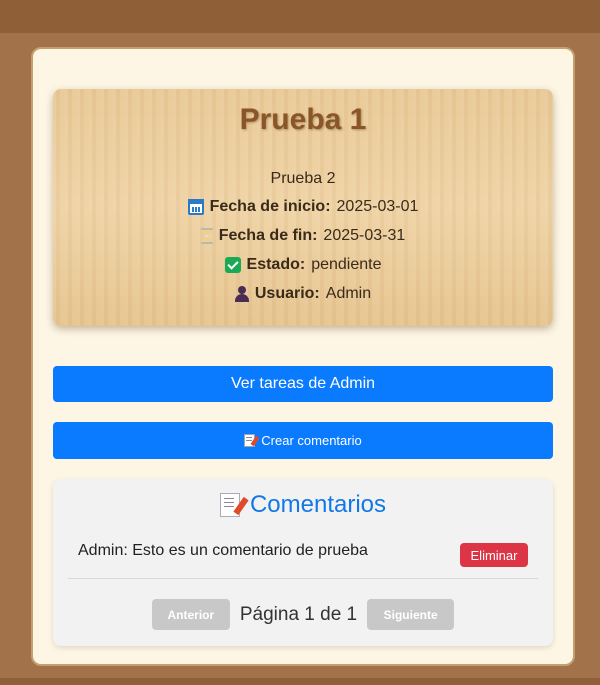  Describe the element at coordinates (300, 16) in the screenshot. I see `top-bar` at that location.